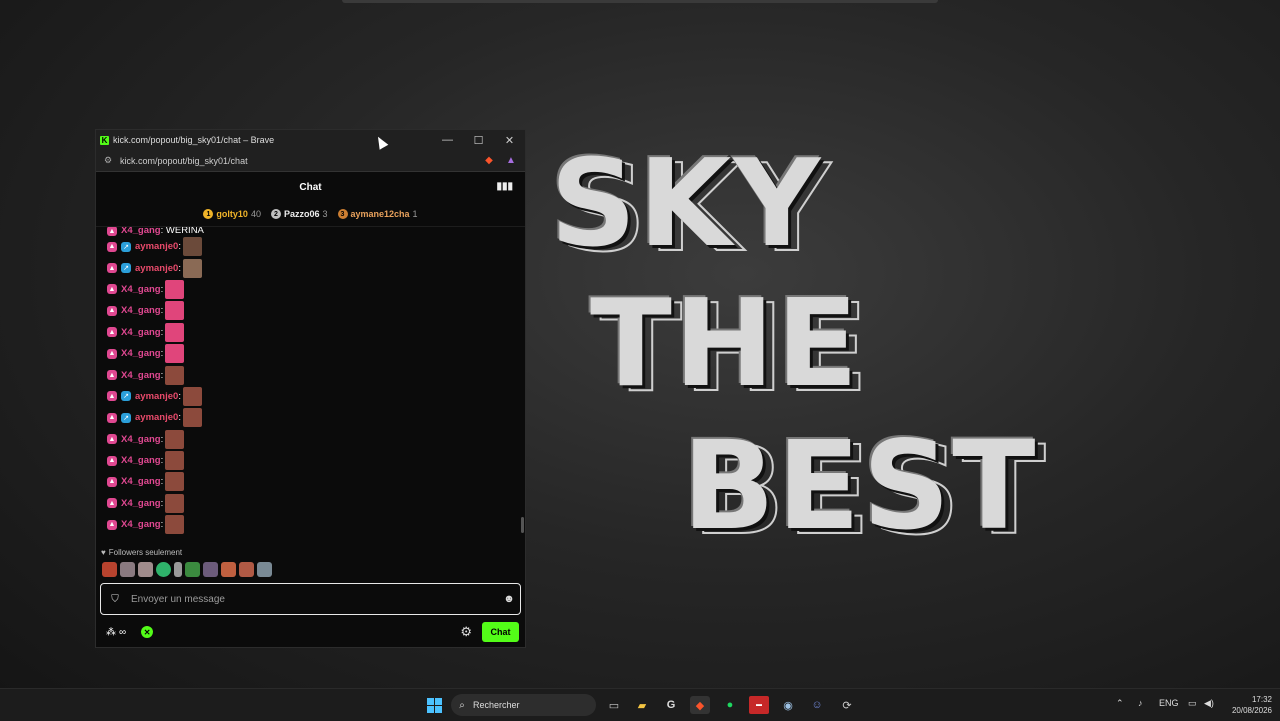 The image size is (1280, 721). Describe the element at coordinates (1169, 703) in the screenshot. I see `language-indicator: ENG` at that location.